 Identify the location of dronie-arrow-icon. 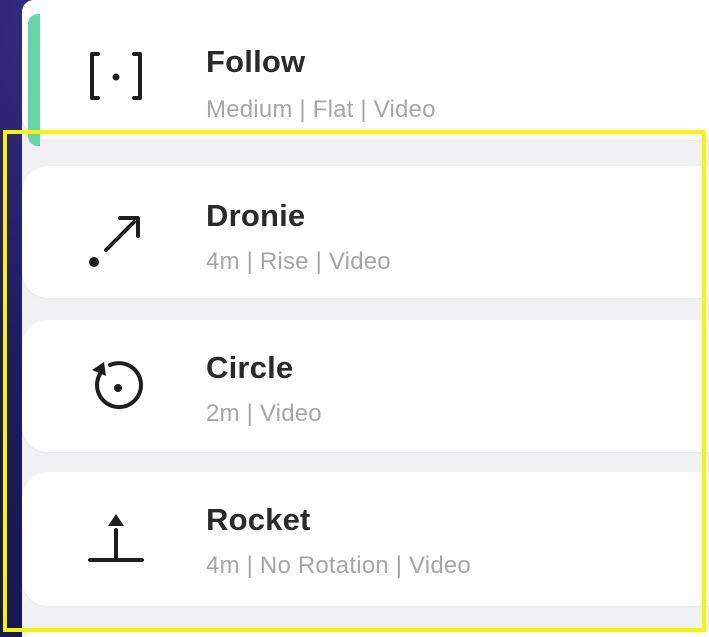
(116, 240).